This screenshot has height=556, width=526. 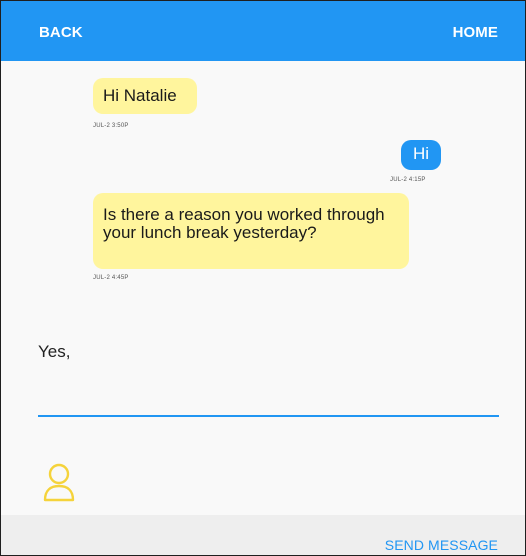 I want to click on user-icon, so click(x=59, y=482).